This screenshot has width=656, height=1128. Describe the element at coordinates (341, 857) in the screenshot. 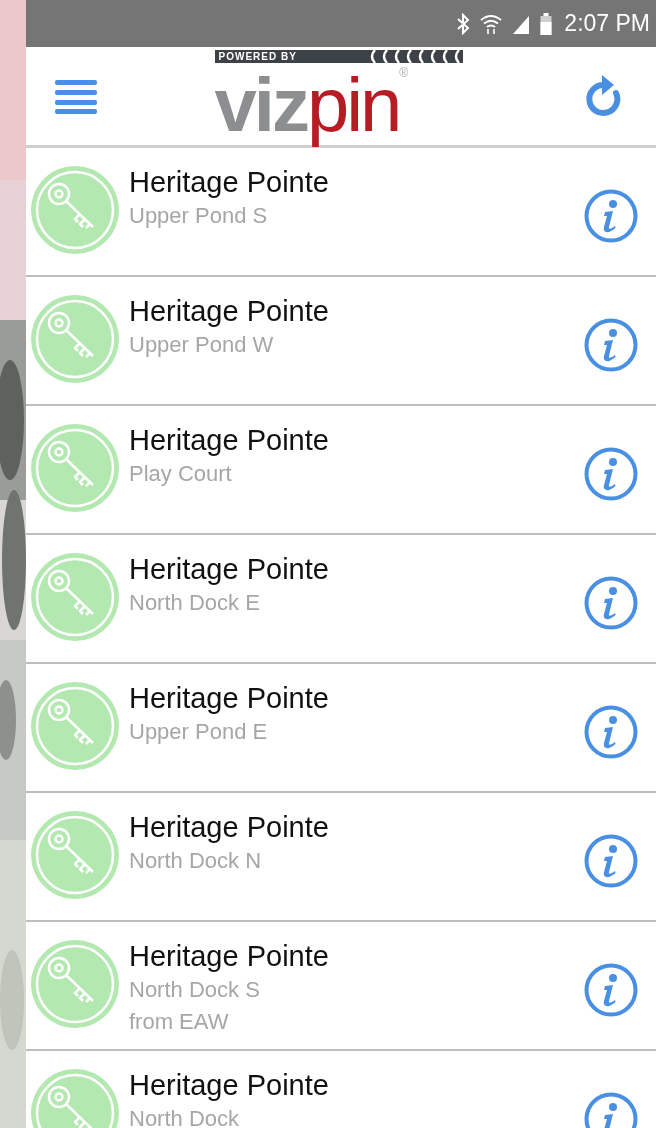

I see `lock-list-item: Heritage Pointe North Dock N` at that location.